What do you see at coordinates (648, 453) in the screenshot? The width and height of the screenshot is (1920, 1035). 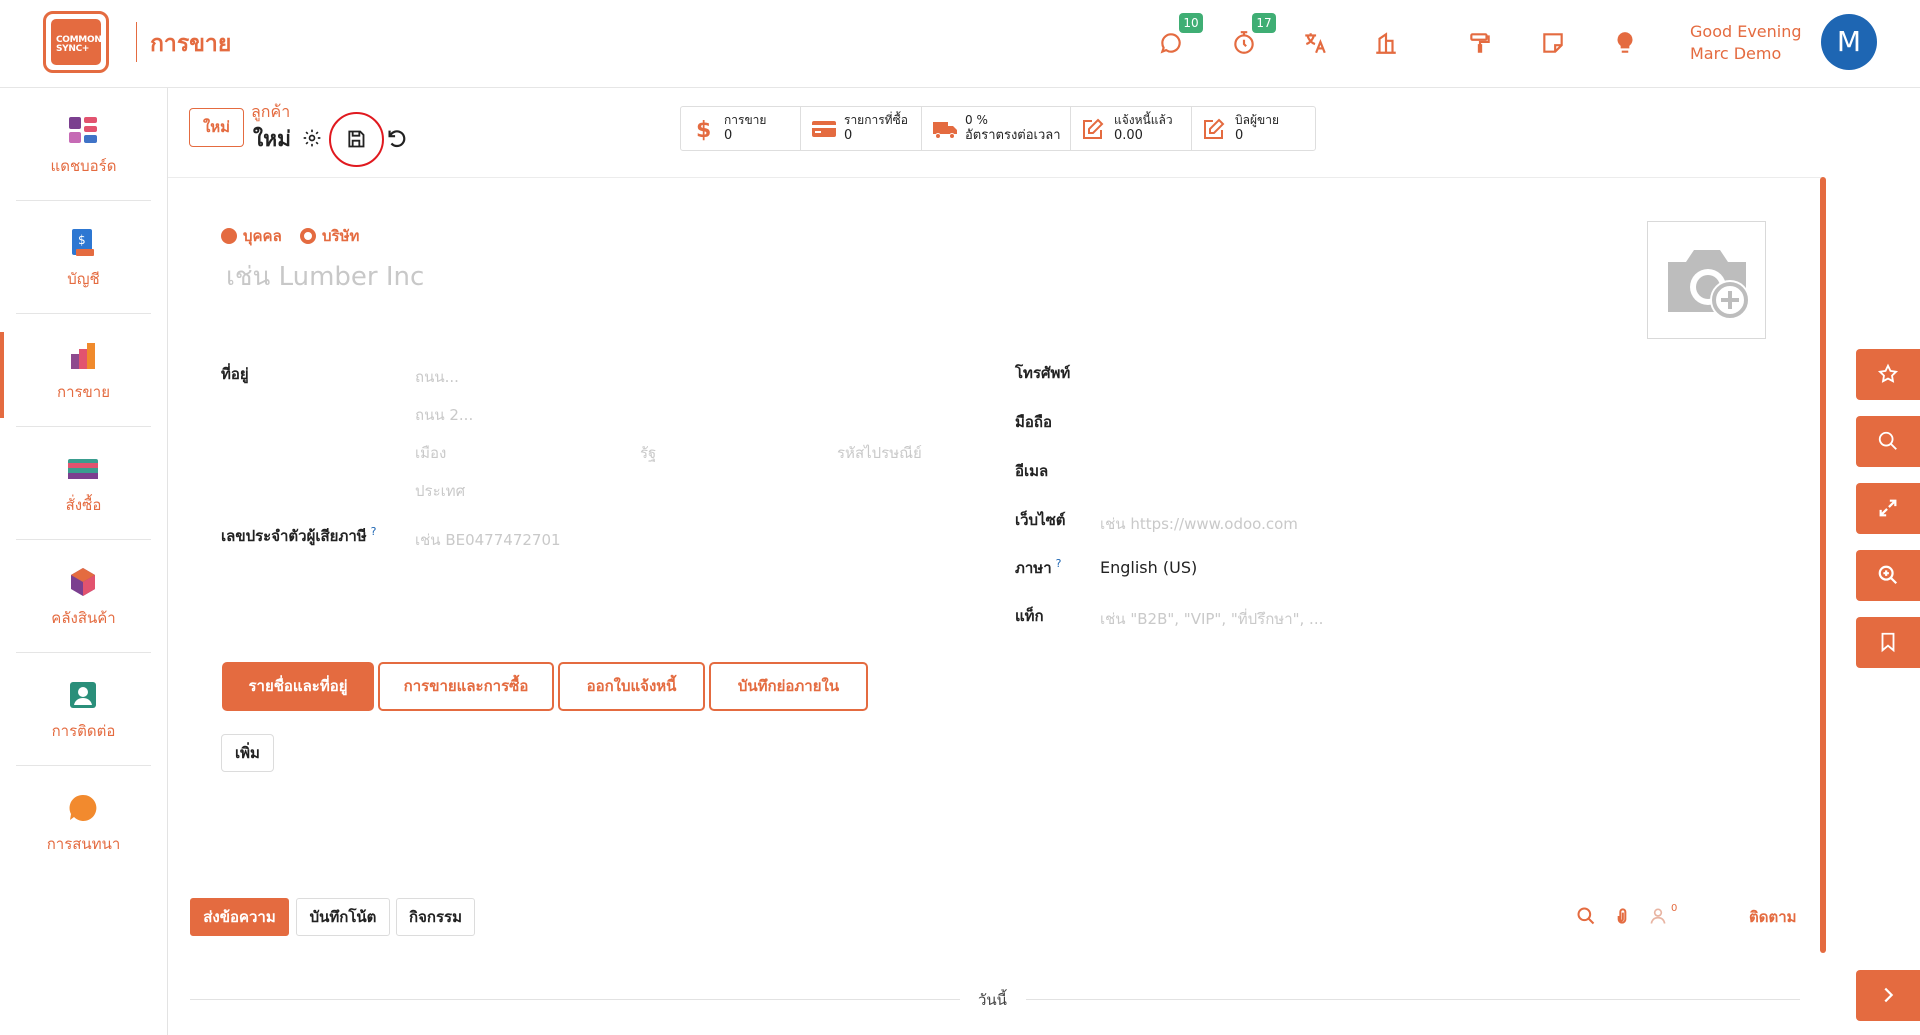 I see `state-input: รัฐ` at bounding box center [648, 453].